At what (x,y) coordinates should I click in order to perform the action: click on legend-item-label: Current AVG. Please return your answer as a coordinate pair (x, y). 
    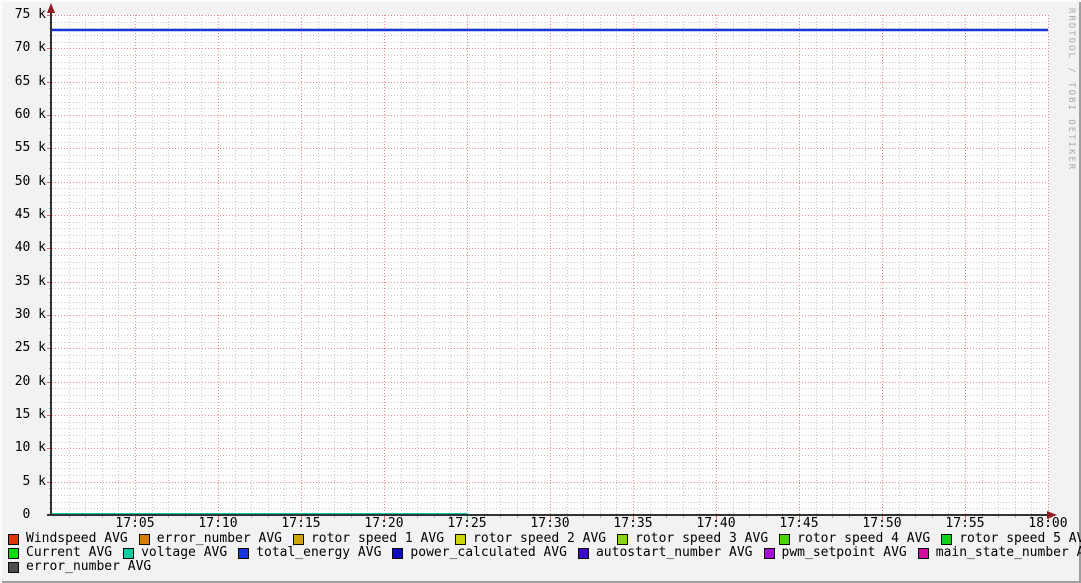
    Looking at the image, I should click on (69, 552).